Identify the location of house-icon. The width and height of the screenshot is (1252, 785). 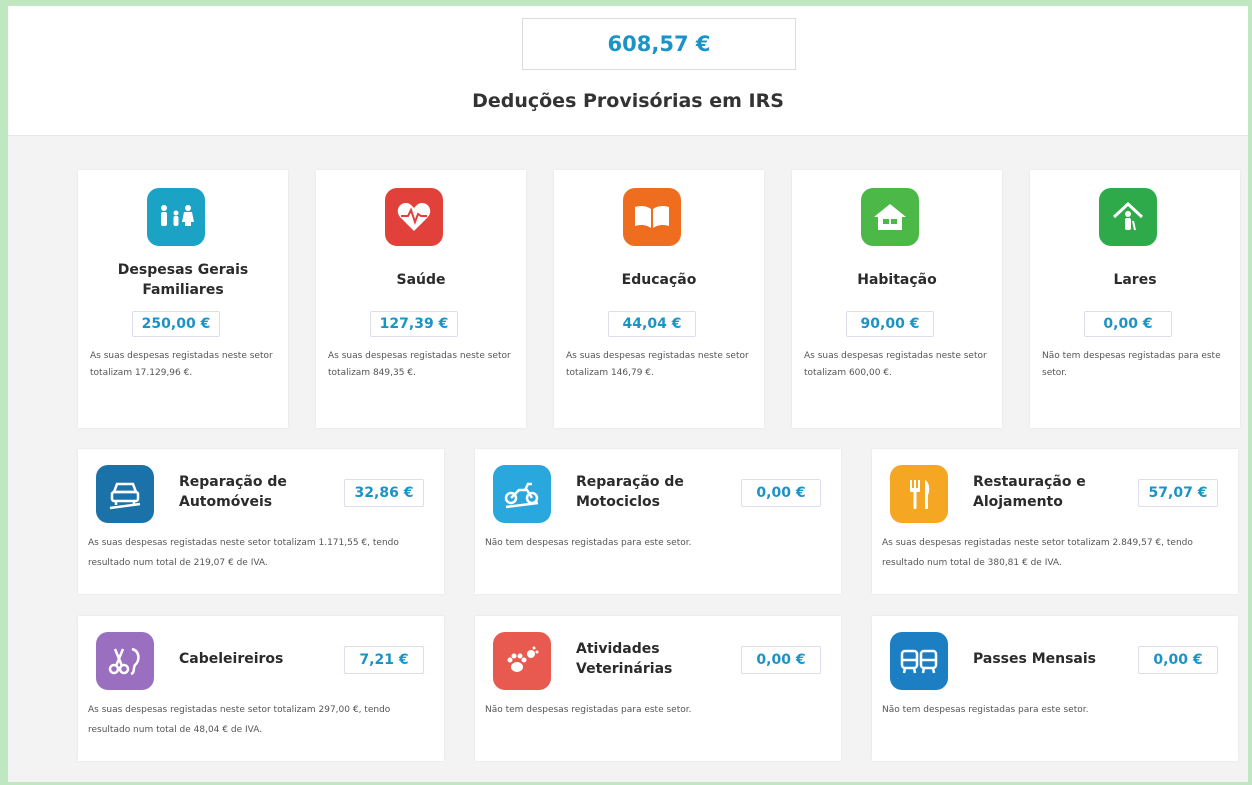
(890, 217).